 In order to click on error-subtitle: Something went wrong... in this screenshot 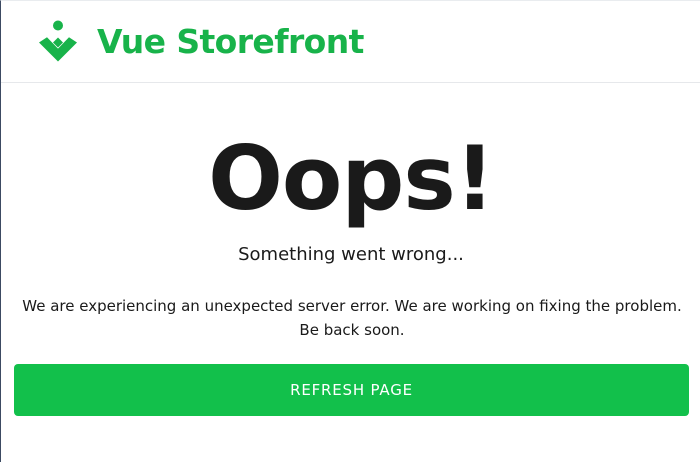, I will do `click(351, 254)`.